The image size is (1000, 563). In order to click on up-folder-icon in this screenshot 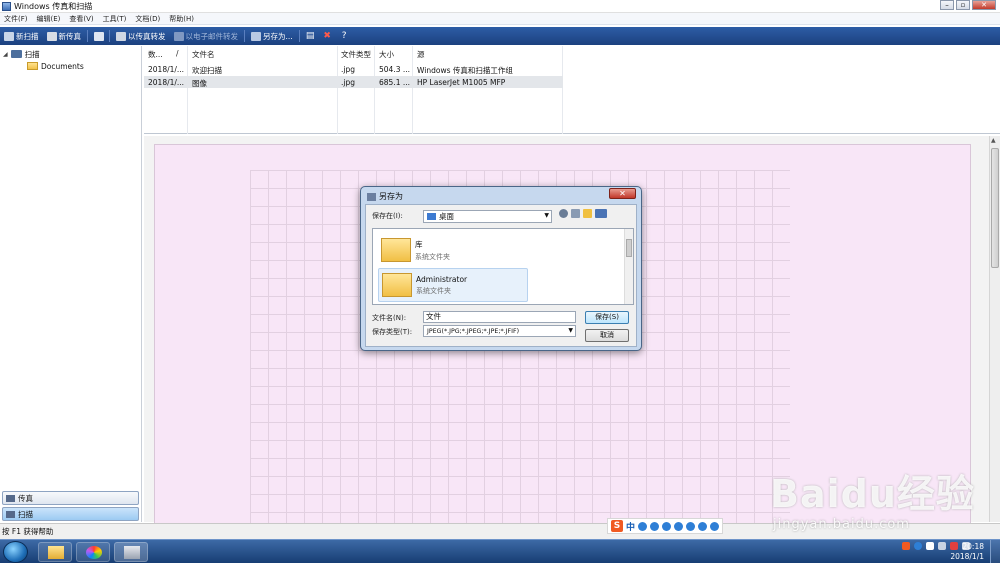, I will do `click(575, 213)`.